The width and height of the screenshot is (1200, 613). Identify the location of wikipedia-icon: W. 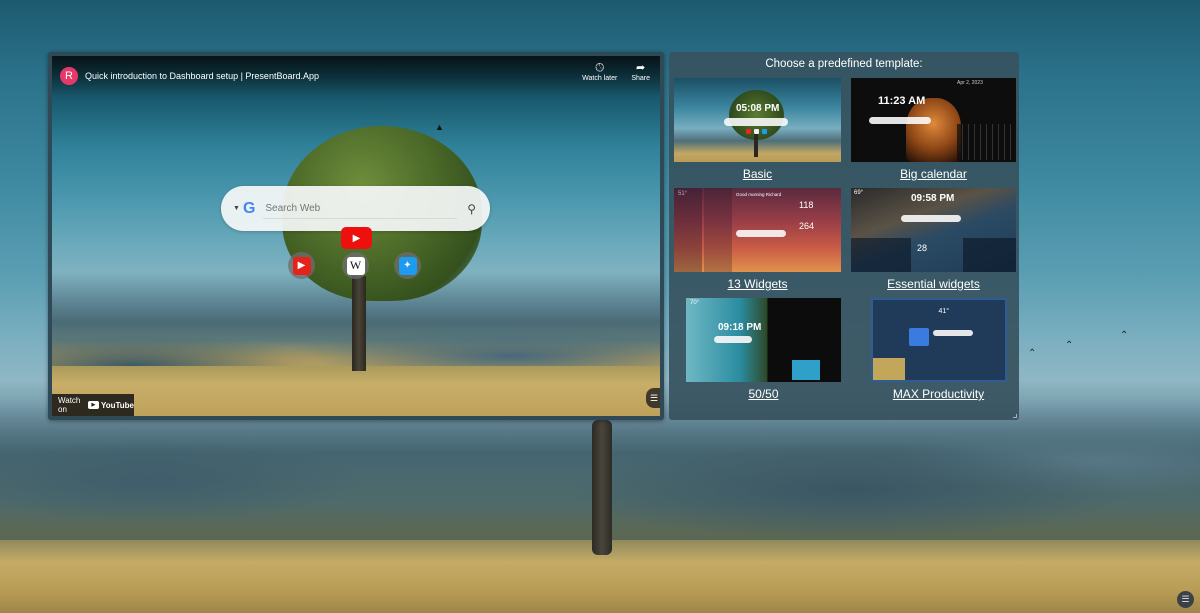
(355, 265).